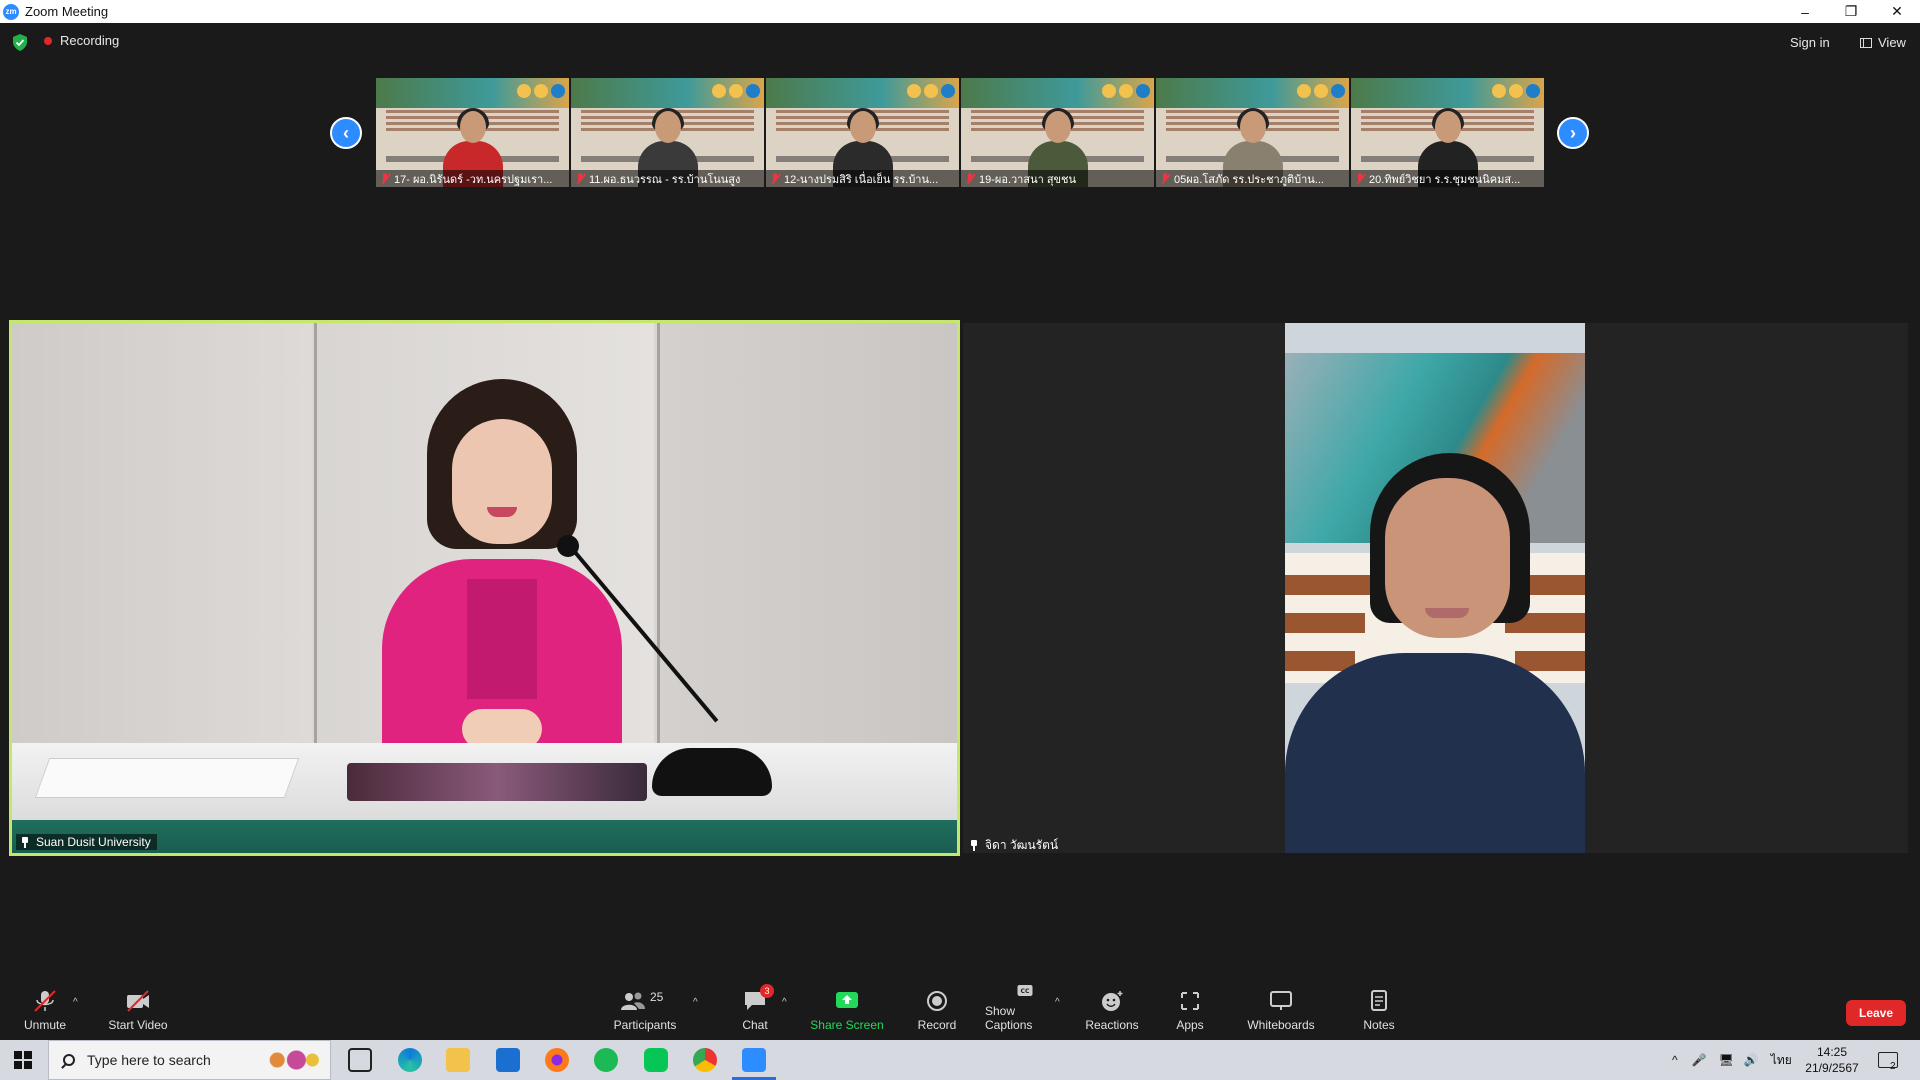  What do you see at coordinates (502, 589) in the screenshot?
I see `speaker-figure` at bounding box center [502, 589].